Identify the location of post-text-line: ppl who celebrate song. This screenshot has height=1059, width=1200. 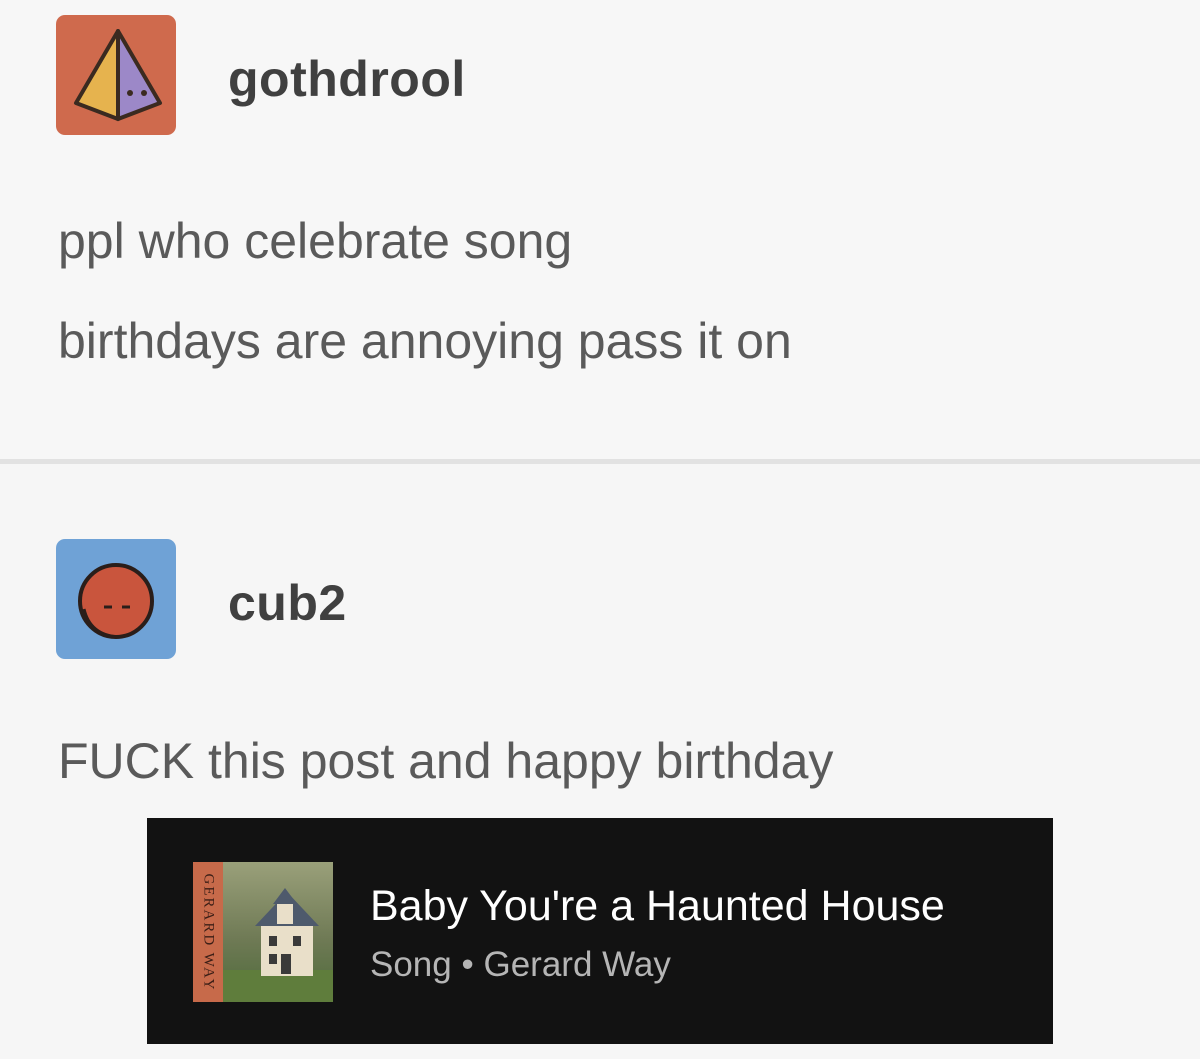
(315, 241).